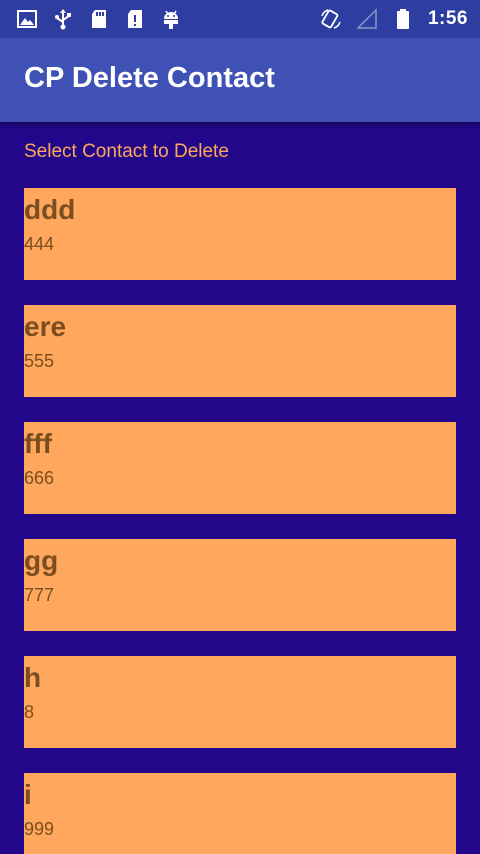  What do you see at coordinates (39, 361) in the screenshot?
I see `contact-number: 555` at bounding box center [39, 361].